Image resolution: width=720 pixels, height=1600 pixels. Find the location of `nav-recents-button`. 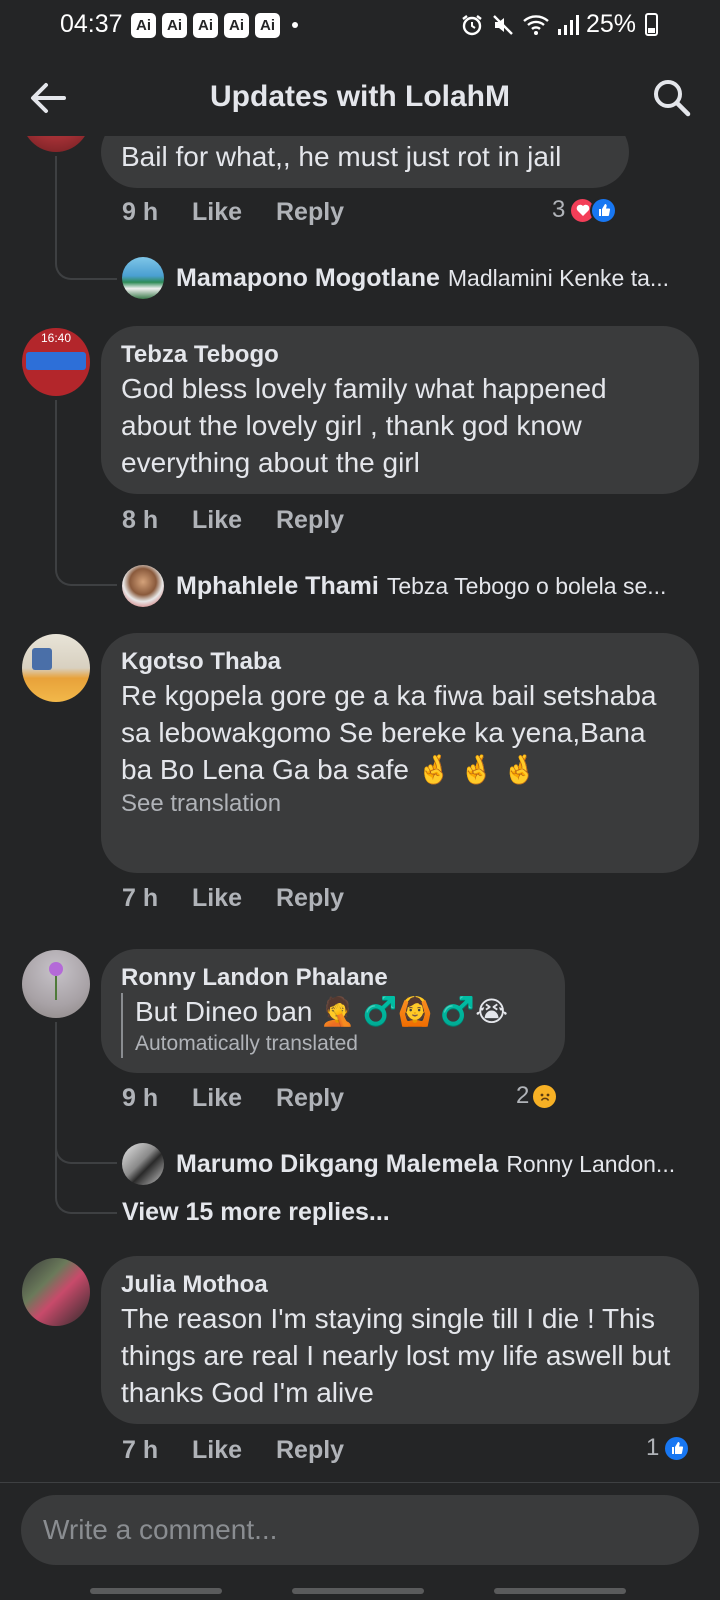

nav-recents-button is located at coordinates (156, 1591).